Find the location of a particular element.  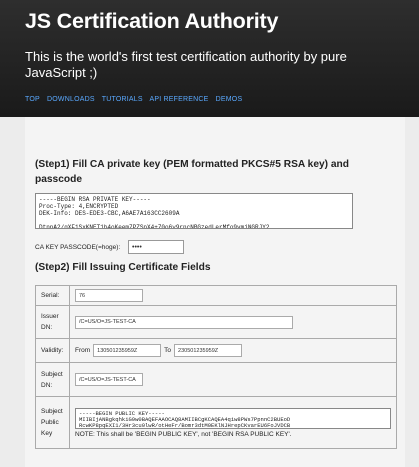

passcode-label: CA KEY PASSCODE(=hoge): is located at coordinates (78, 247).